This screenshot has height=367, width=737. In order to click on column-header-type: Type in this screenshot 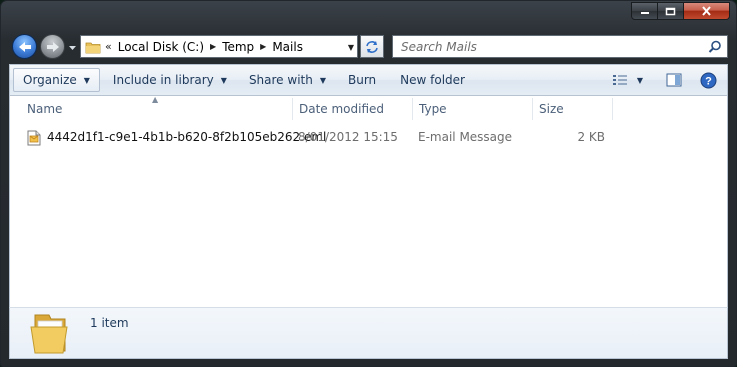, I will do `click(472, 108)`.